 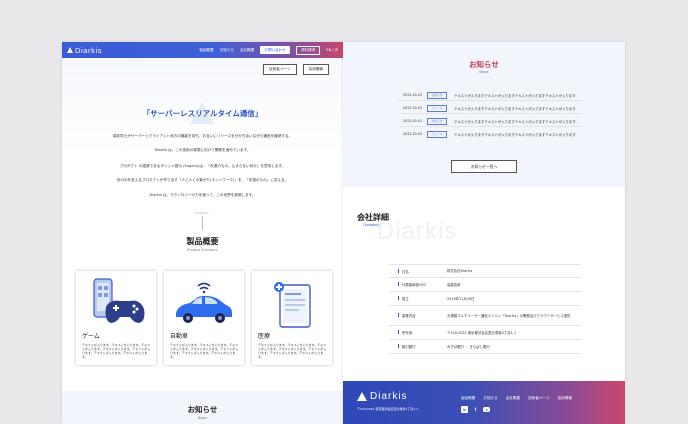 I want to click on footer-link-products: 製品概要, so click(x=468, y=398).